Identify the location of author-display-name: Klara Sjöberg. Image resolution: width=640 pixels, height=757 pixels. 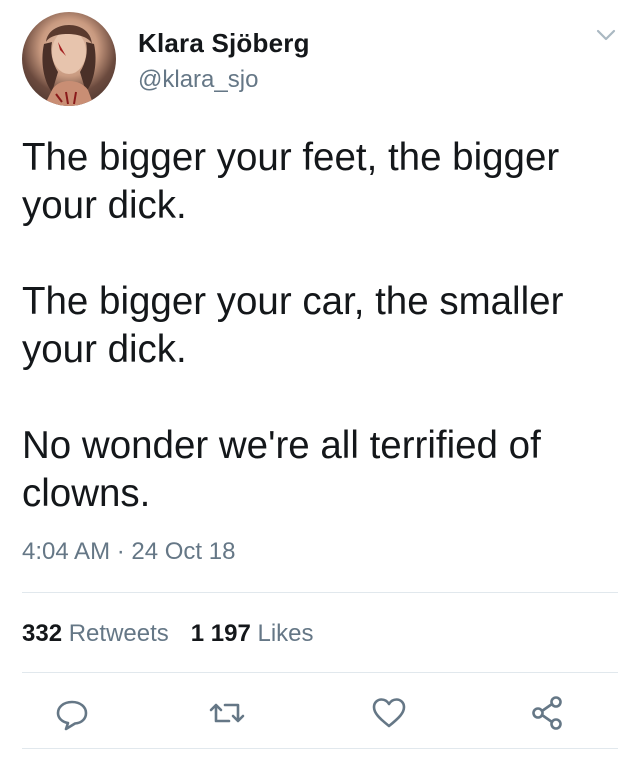
(224, 43).